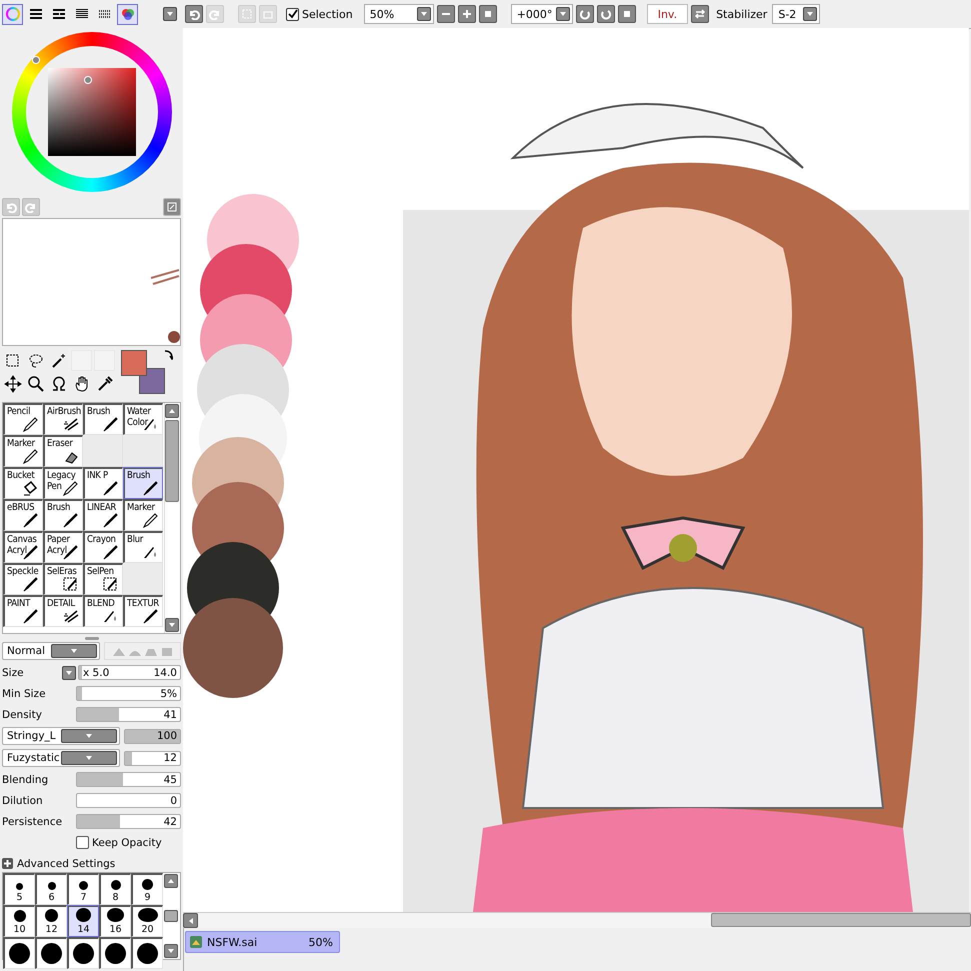 The height and width of the screenshot is (971, 971). What do you see at coordinates (61, 758) in the screenshot?
I see `texture-dropdown: Fuzystatic` at bounding box center [61, 758].